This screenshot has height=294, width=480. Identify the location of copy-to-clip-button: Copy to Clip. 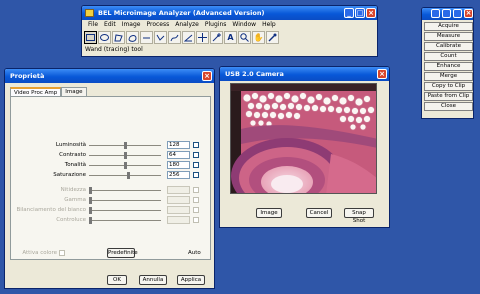
(448, 86).